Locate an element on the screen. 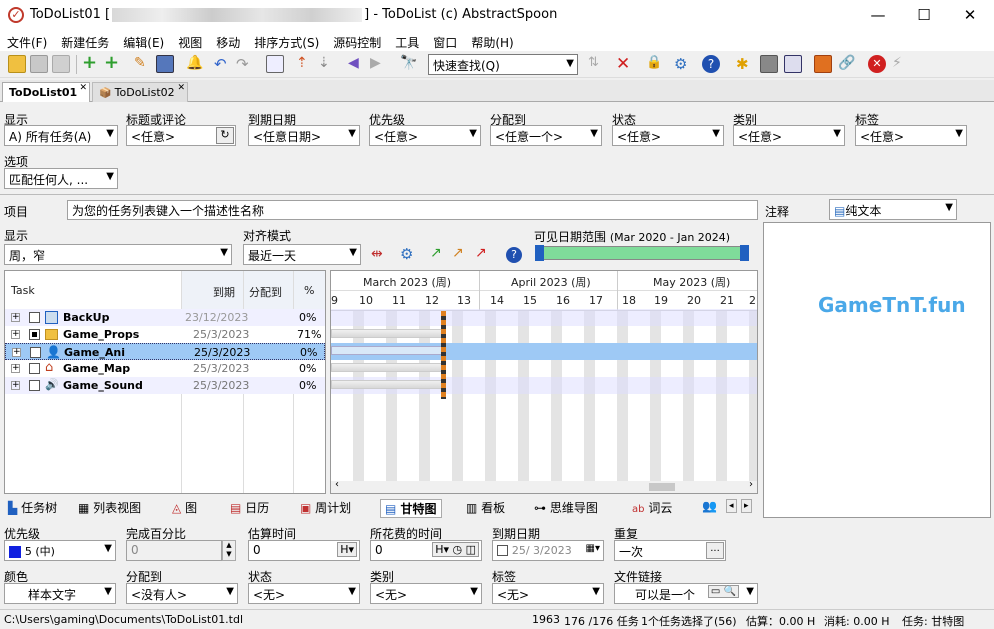  category-combo: <无> ▼ is located at coordinates (426, 593).